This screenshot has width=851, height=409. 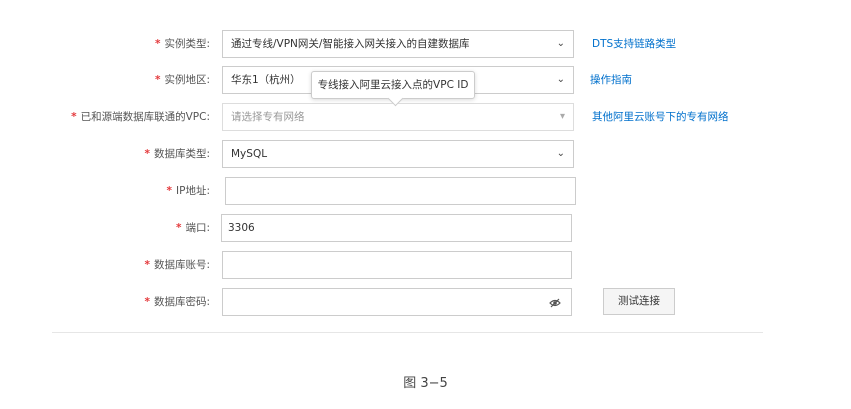 I want to click on db-type-select: MySQL ⌄, so click(x=398, y=154).